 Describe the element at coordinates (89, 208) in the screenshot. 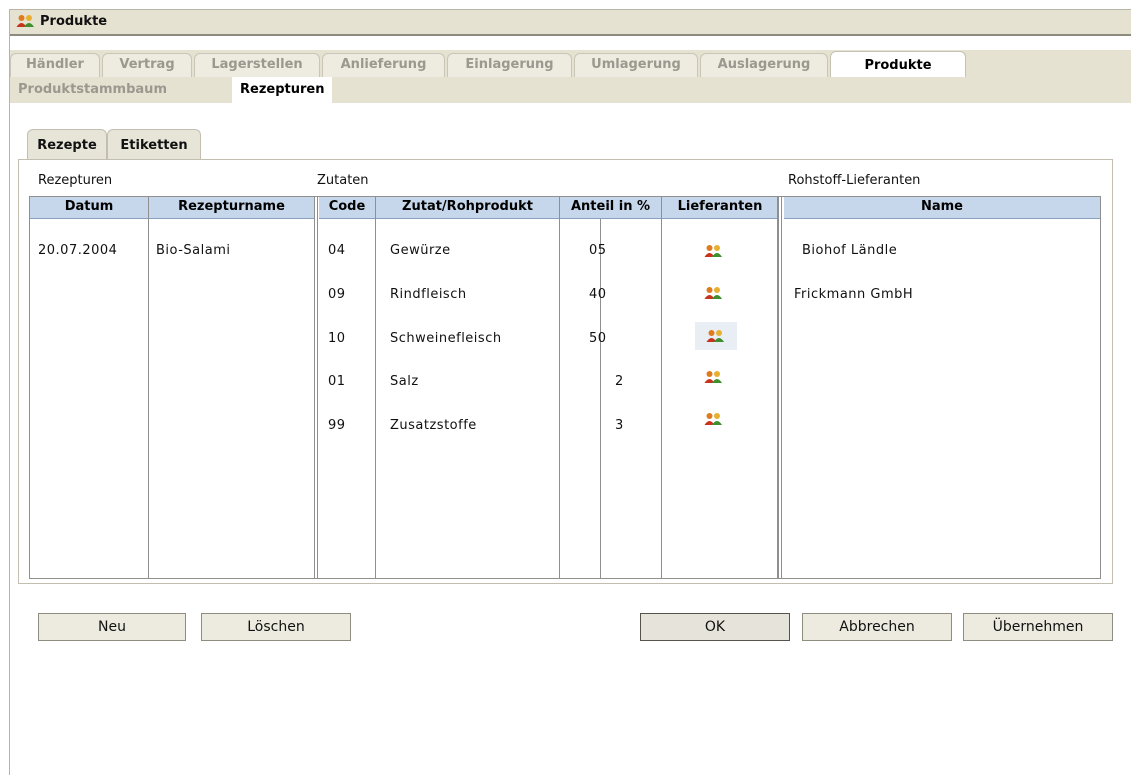

I see `col-header-datum: Datum` at that location.